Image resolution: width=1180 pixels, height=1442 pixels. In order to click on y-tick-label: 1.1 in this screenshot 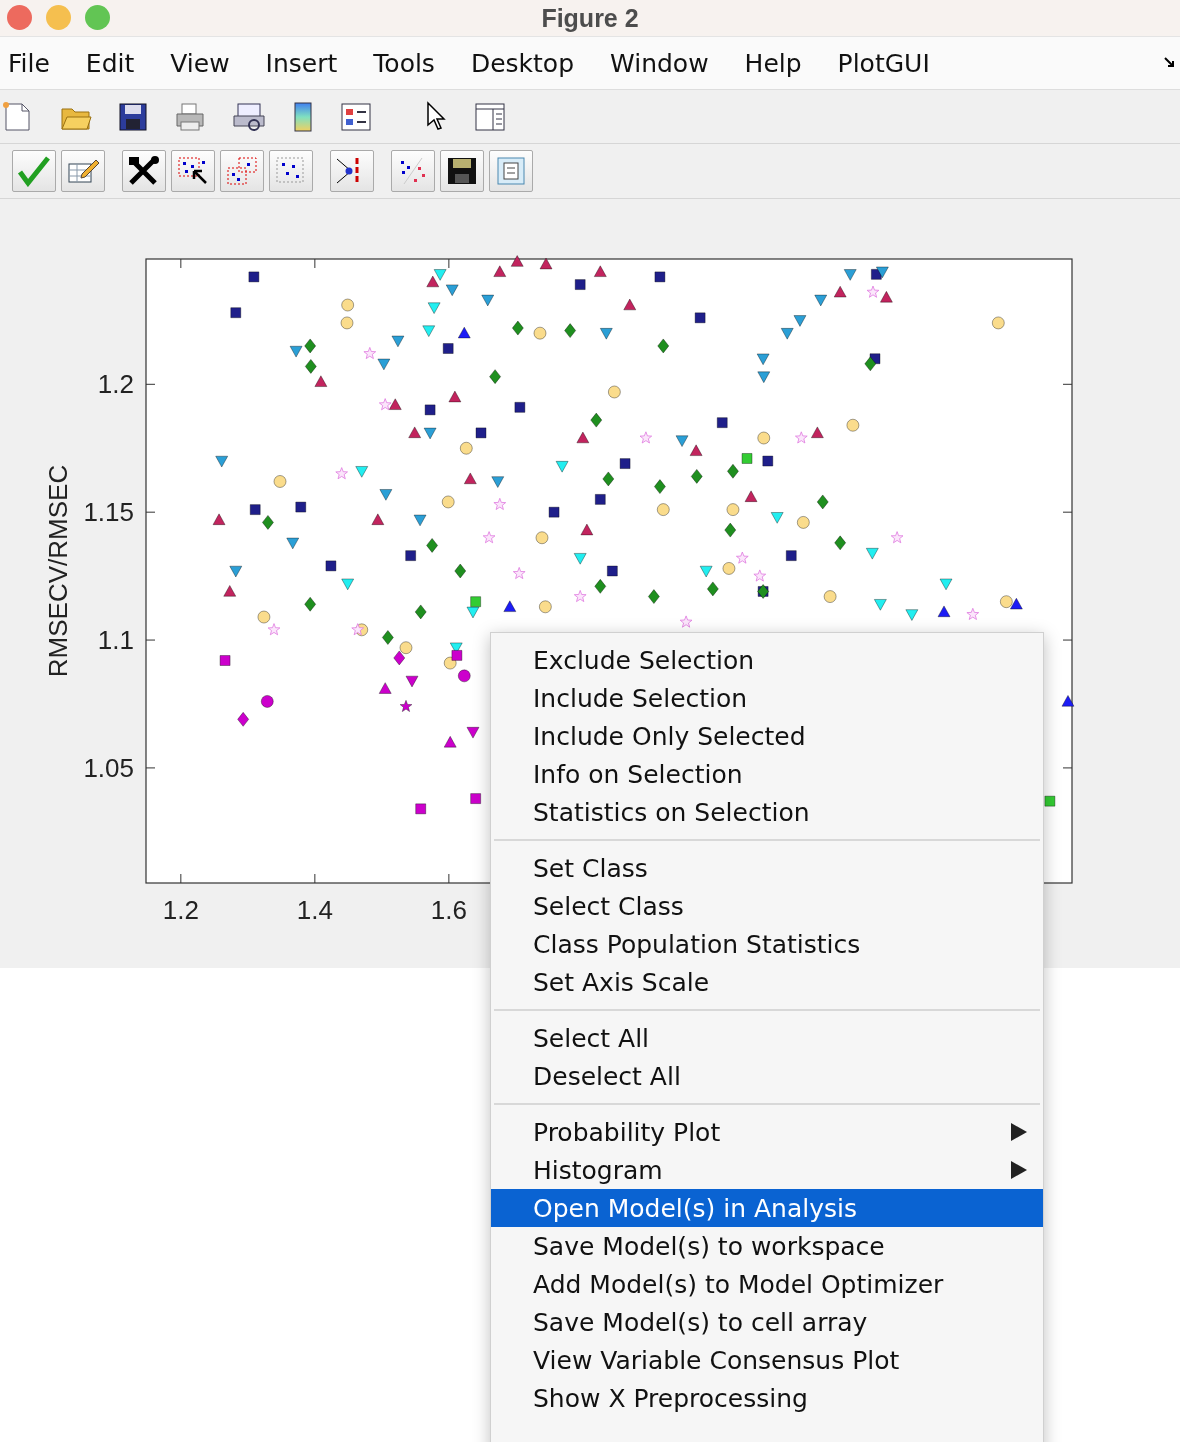, I will do `click(115, 640)`.